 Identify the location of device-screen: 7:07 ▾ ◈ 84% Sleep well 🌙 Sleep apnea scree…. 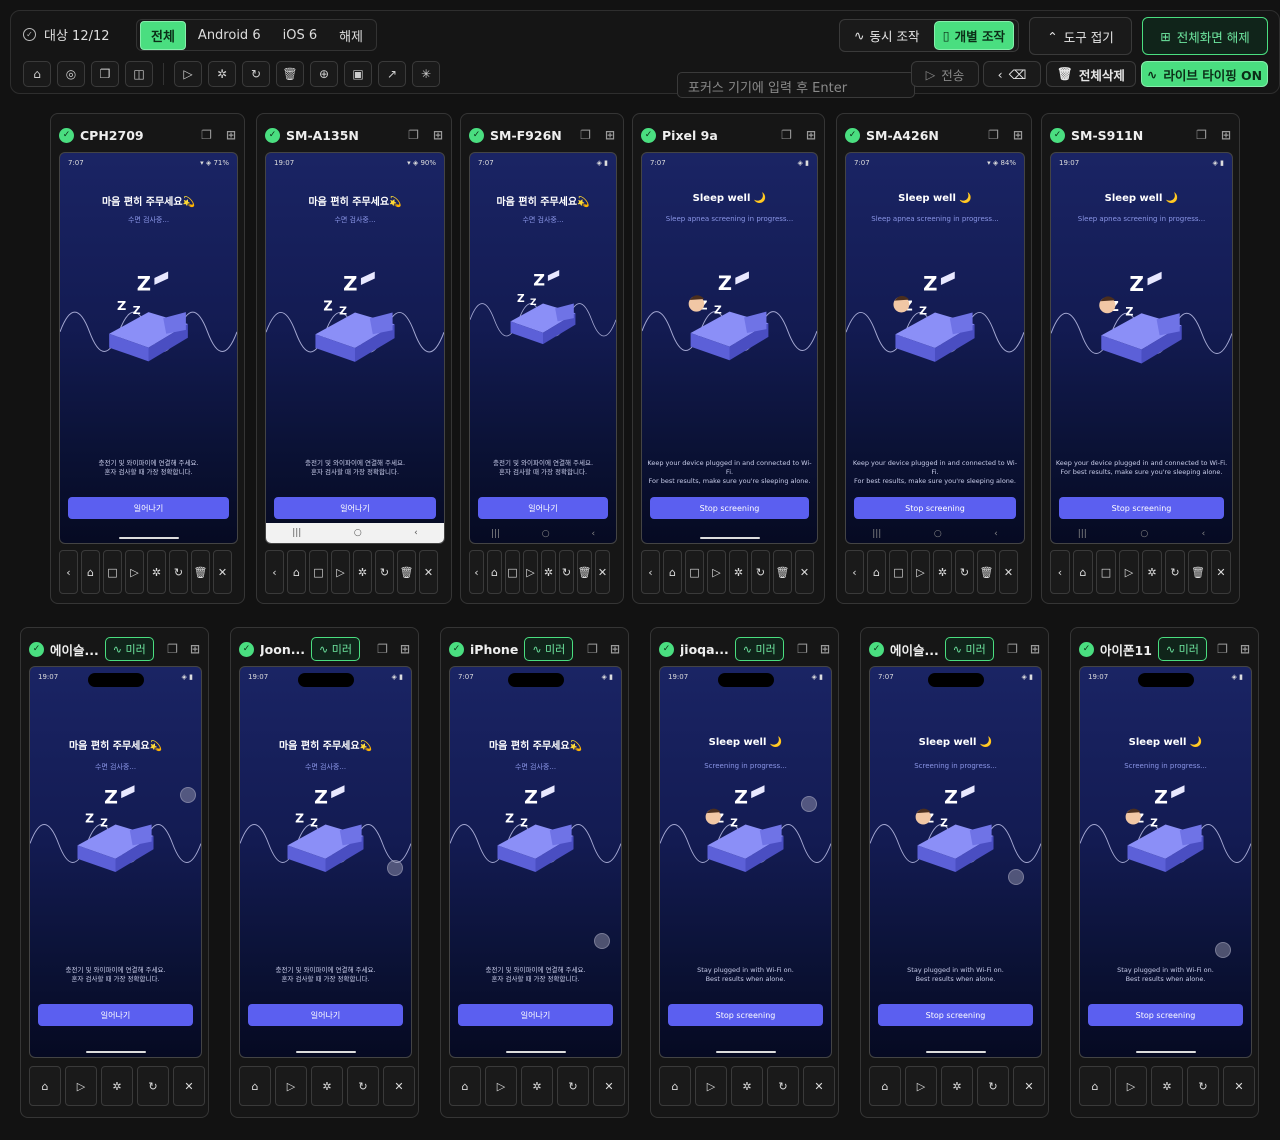
(935, 348).